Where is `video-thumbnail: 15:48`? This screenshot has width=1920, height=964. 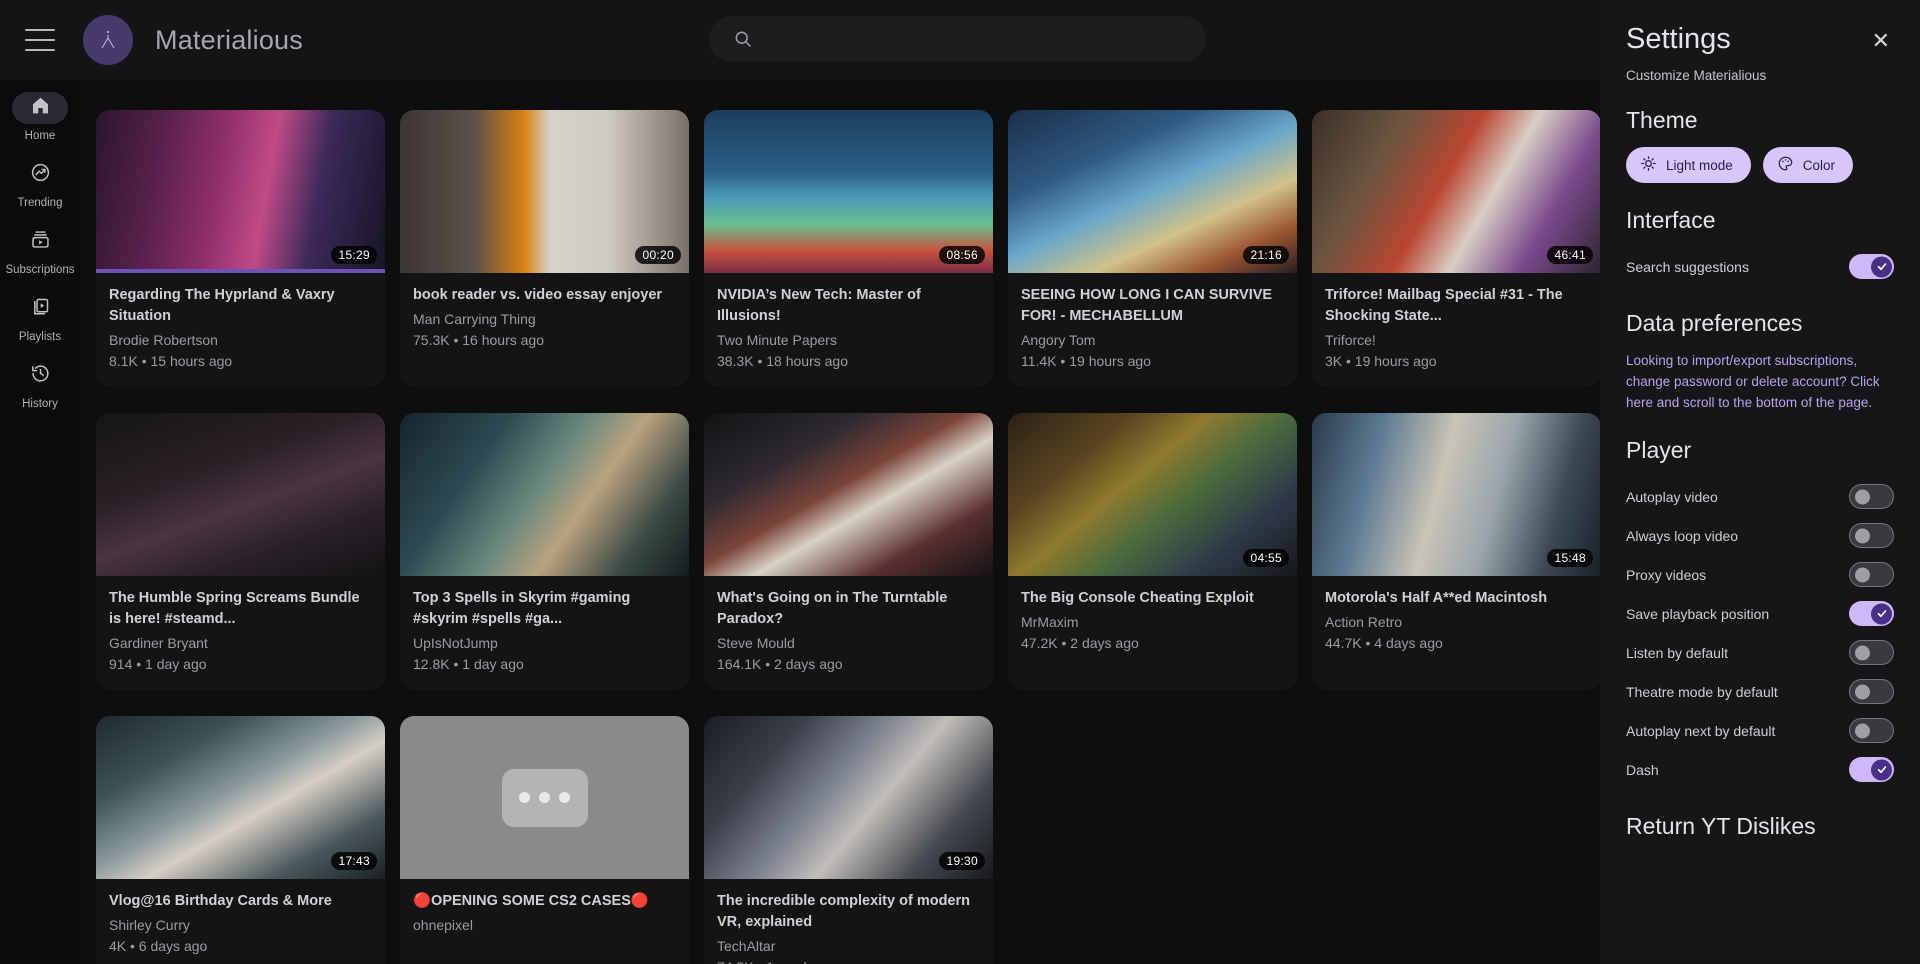
video-thumbnail: 15:48 is located at coordinates (1456, 494).